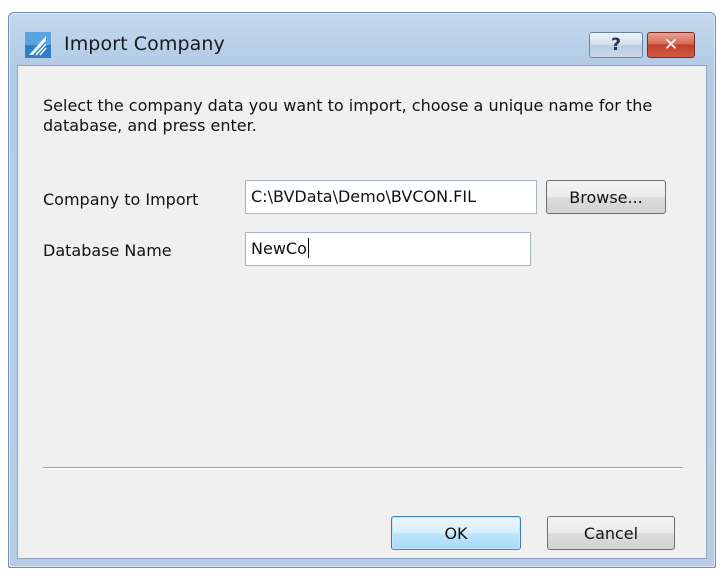 This screenshot has height=576, width=723. What do you see at coordinates (308, 248) in the screenshot?
I see `text-cursor` at bounding box center [308, 248].